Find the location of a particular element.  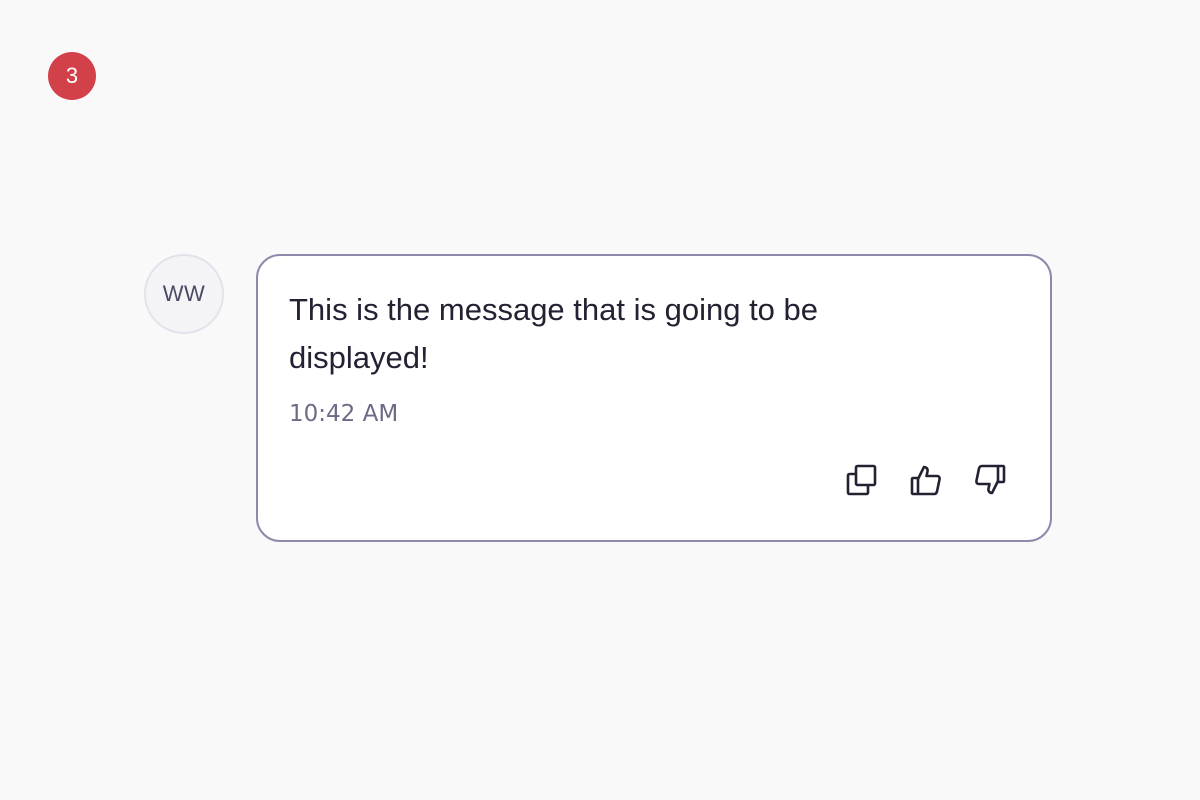

thumbs-down-icon is located at coordinates (990, 479).